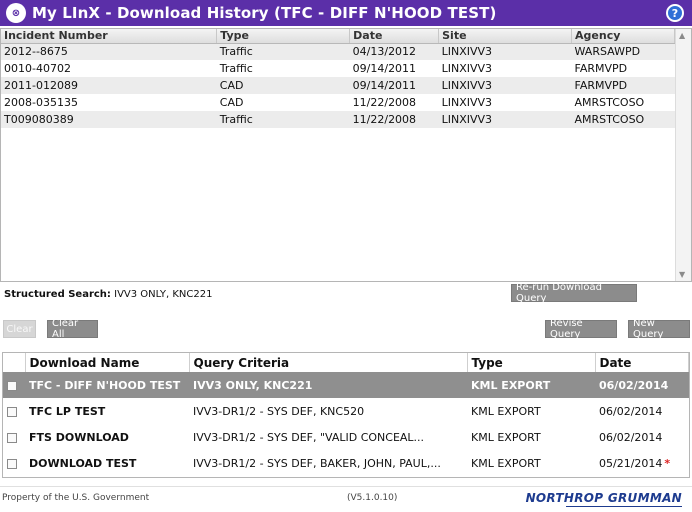  I want to click on new-indicator: *, so click(667, 463).